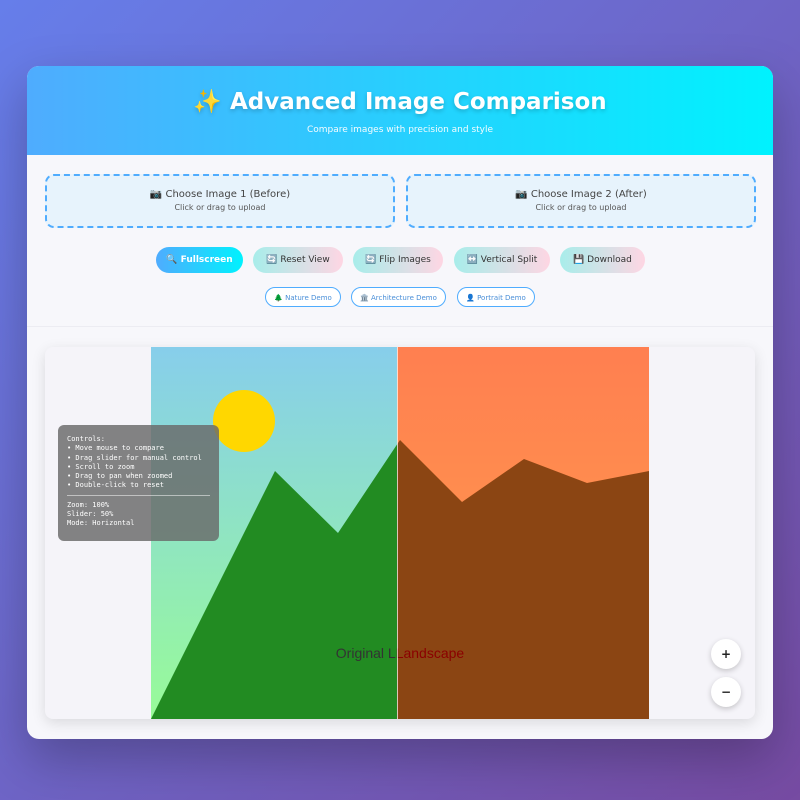  What do you see at coordinates (298, 260) in the screenshot?
I see `reset-view-button: 🔄 Reset View` at bounding box center [298, 260].